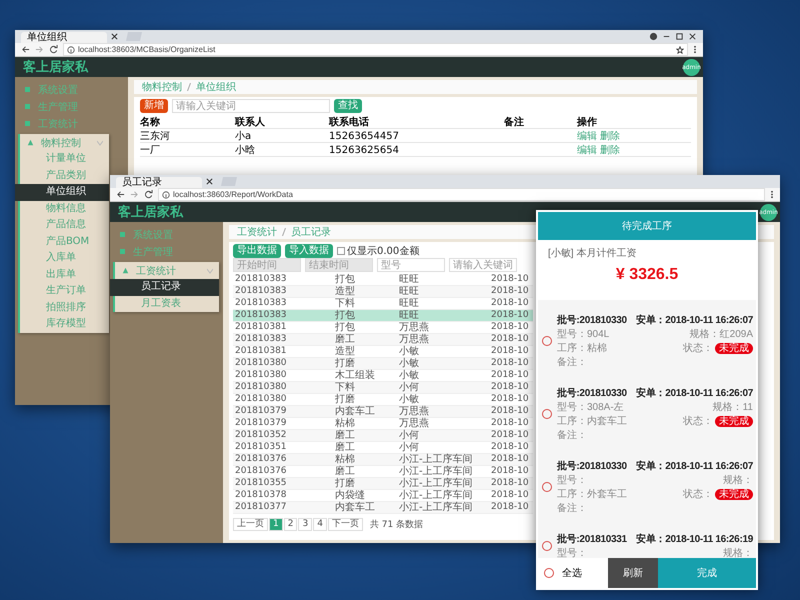 The width and height of the screenshot is (800, 600). What do you see at coordinates (572, 508) in the screenshot?
I see `note-text: 备注：` at bounding box center [572, 508].